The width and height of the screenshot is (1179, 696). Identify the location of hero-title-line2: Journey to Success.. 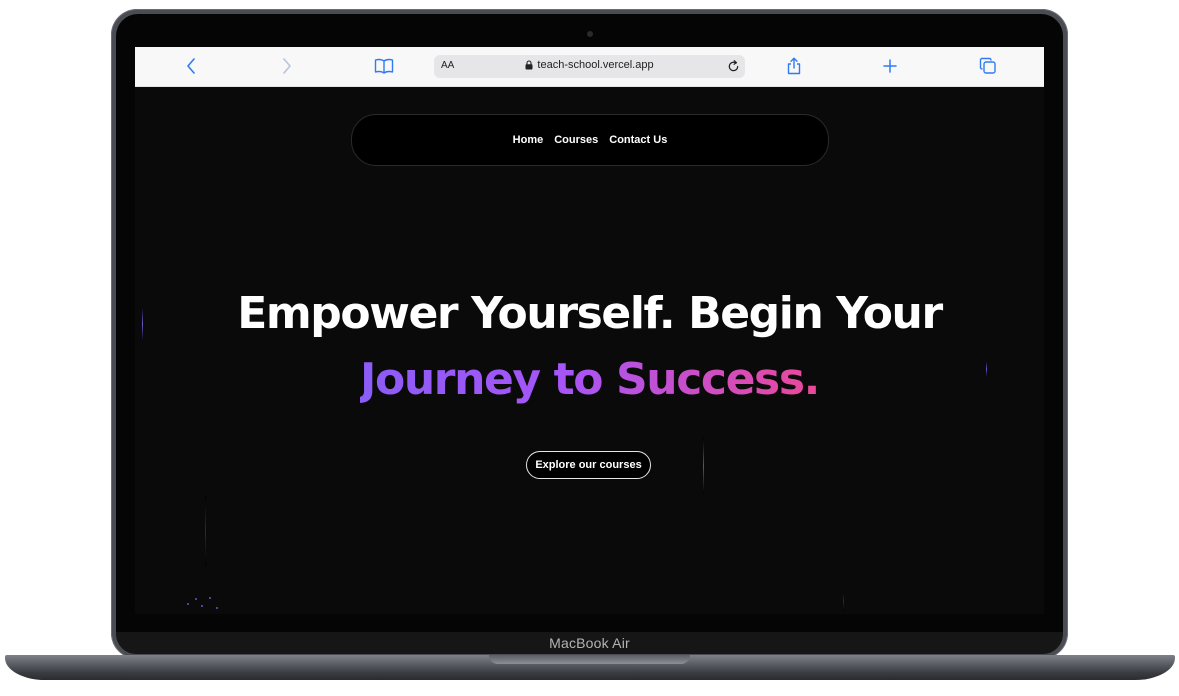
(589, 380).